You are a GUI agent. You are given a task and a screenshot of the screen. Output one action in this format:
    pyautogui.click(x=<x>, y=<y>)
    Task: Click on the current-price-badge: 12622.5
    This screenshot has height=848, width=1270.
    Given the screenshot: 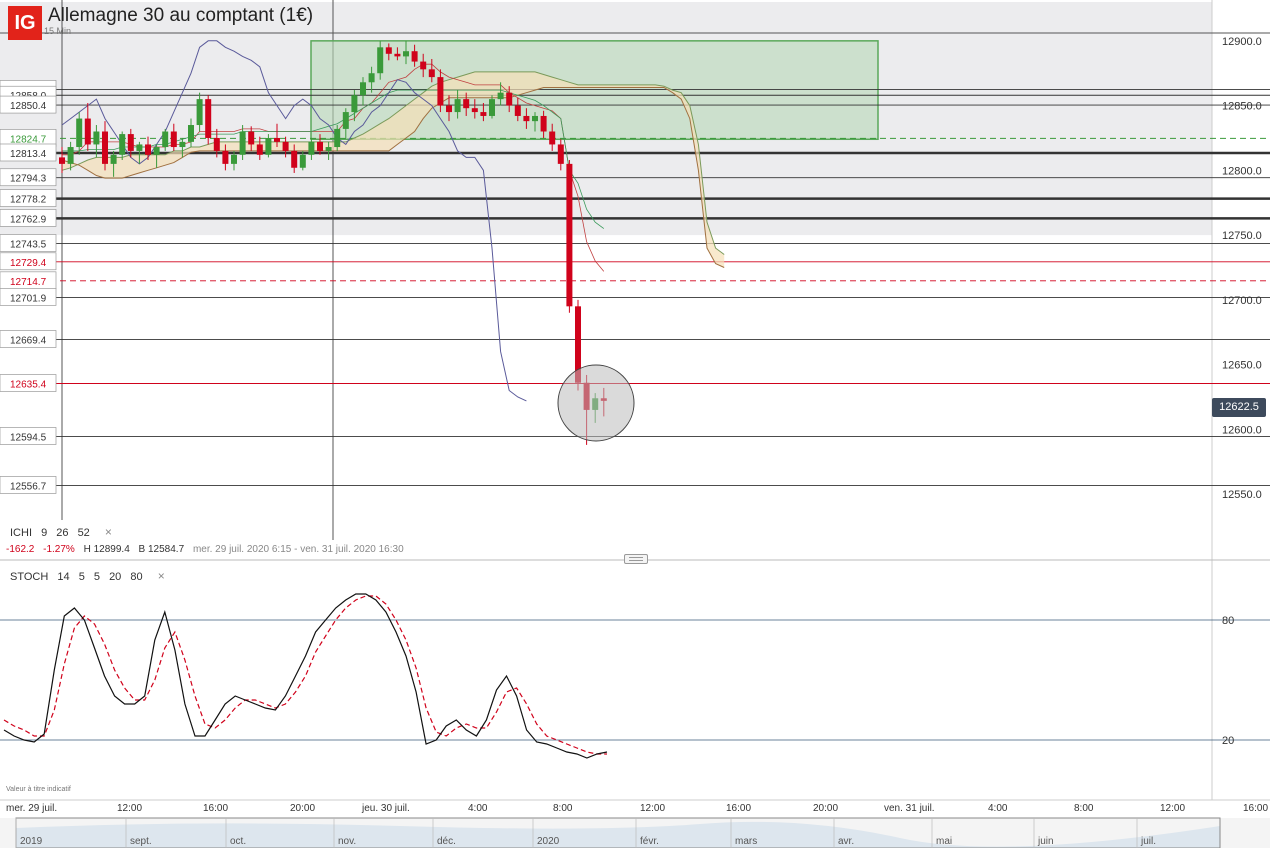 What is the action you would take?
    pyautogui.click(x=1239, y=407)
    